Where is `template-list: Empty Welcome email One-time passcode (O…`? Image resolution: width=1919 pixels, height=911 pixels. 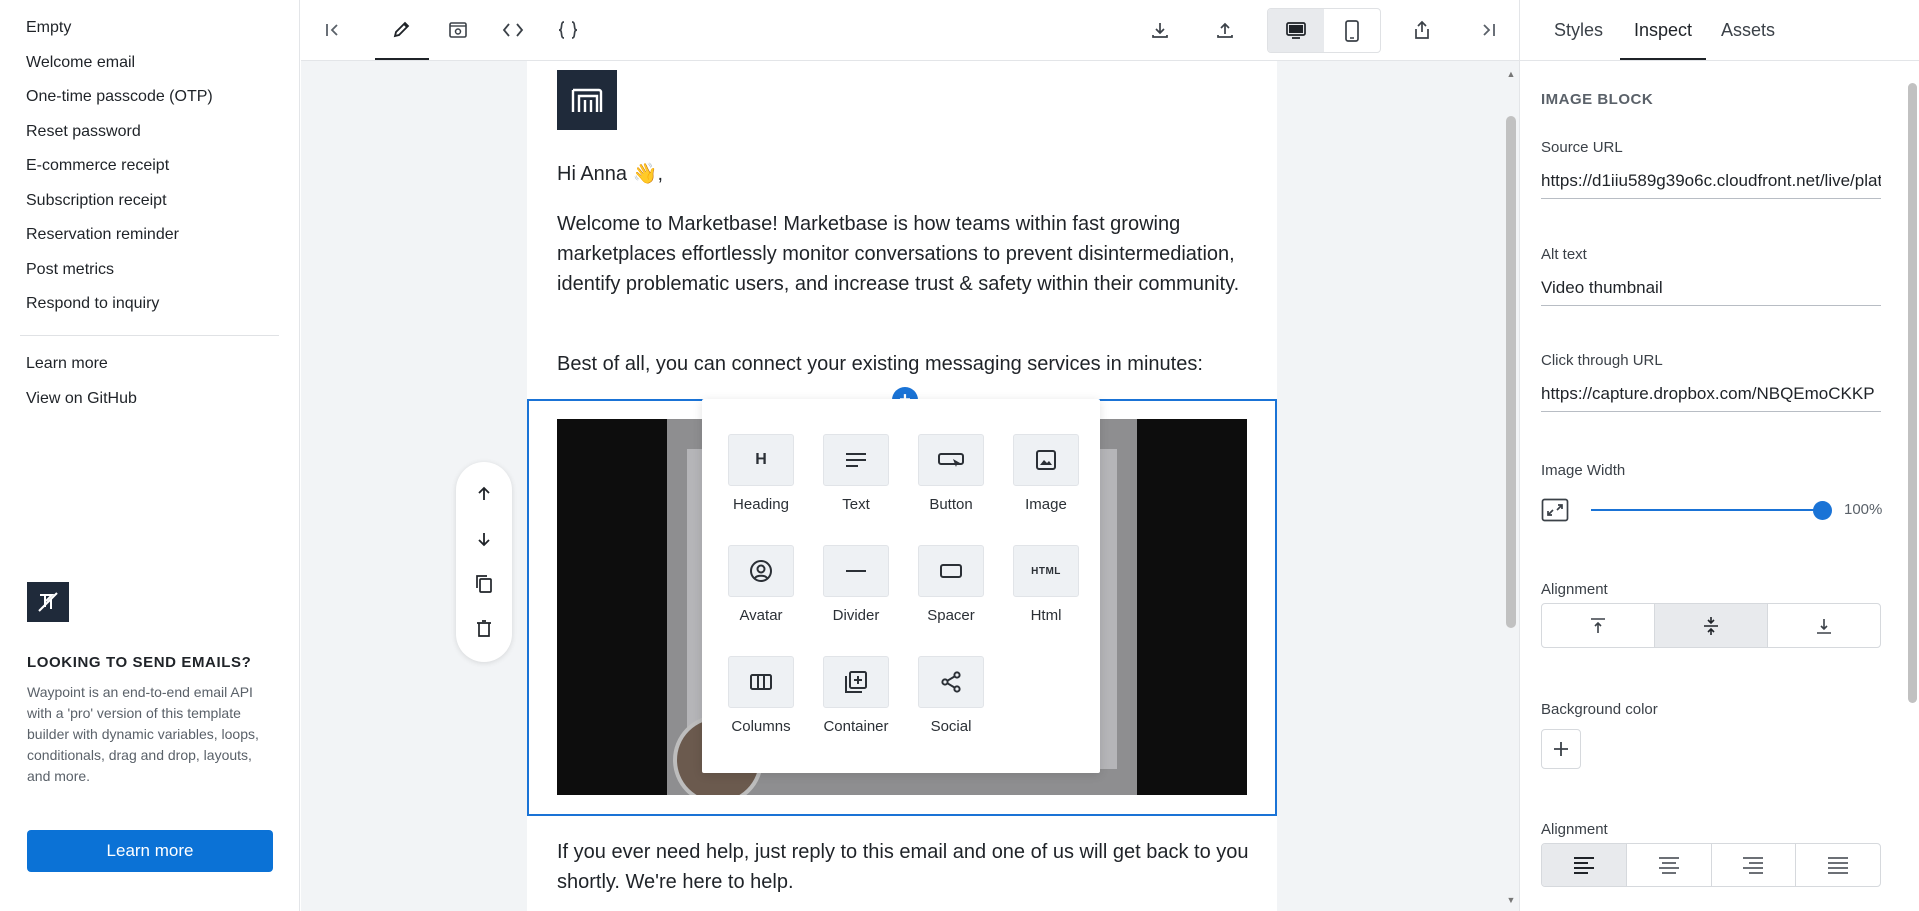 template-list: Empty Welcome email One-time passcode (O… is located at coordinates (149, 163).